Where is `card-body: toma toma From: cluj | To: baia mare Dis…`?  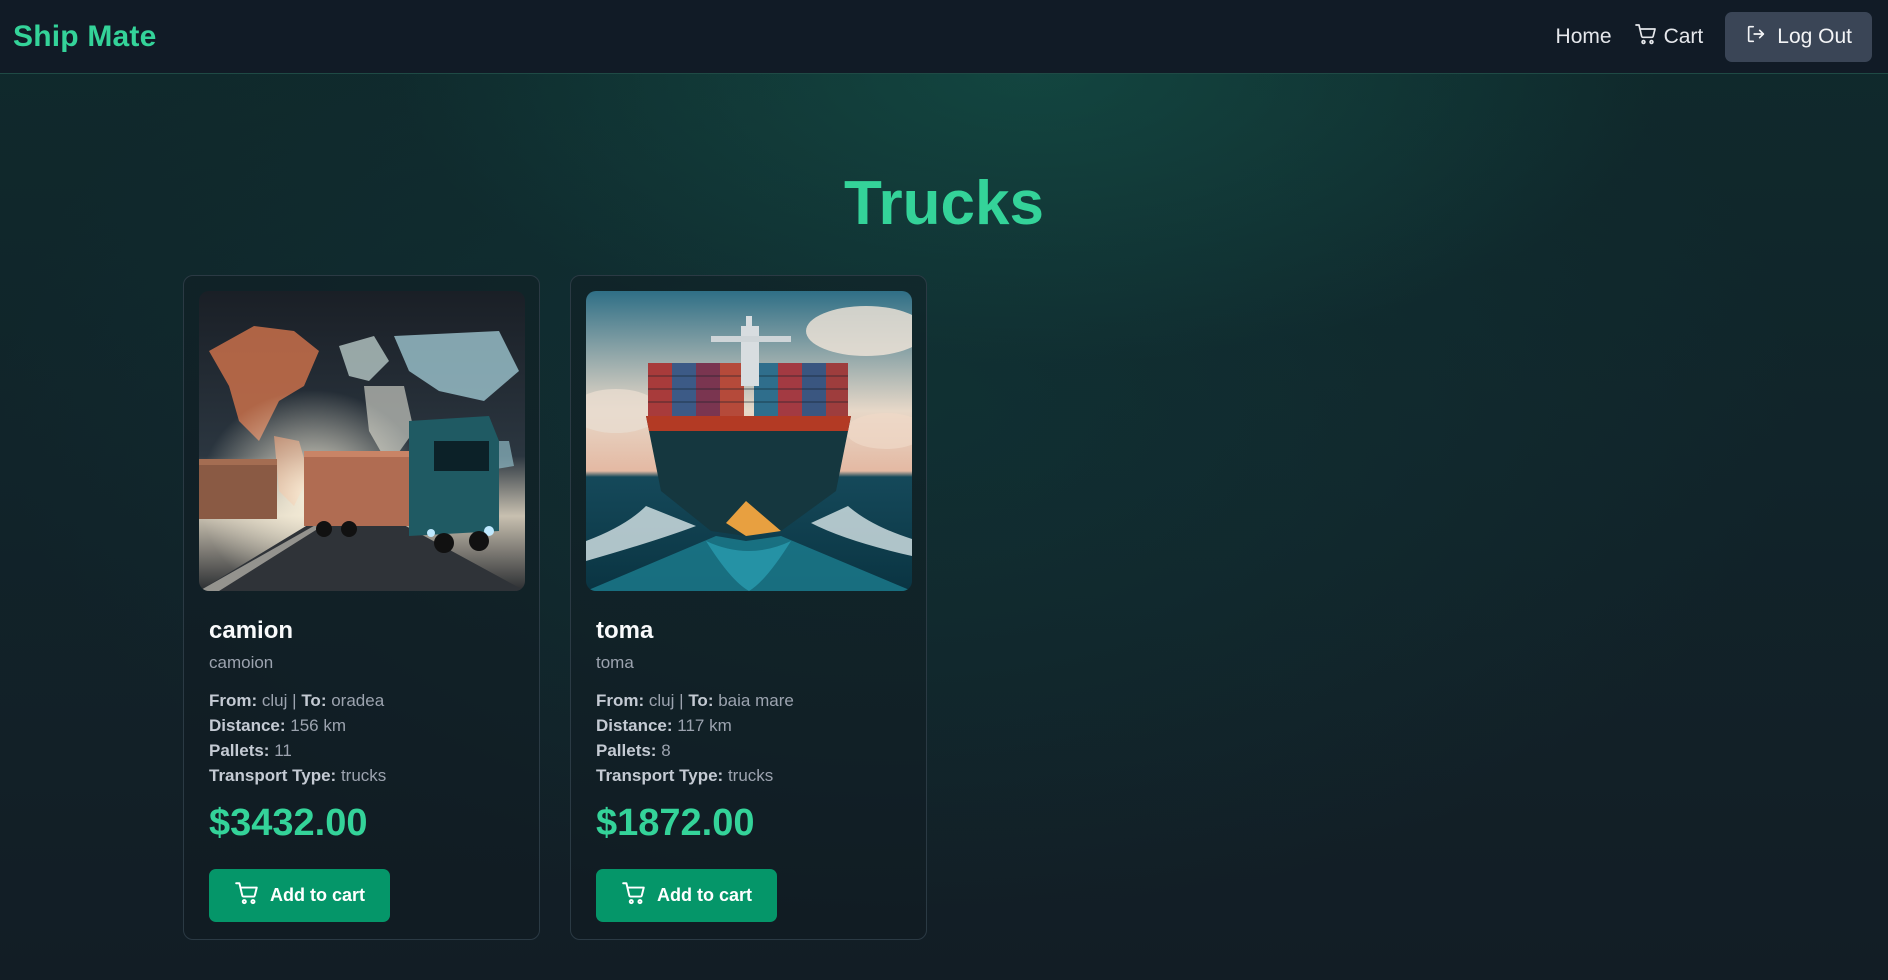
card-body: toma toma From: cluj | To: baia mare Dis… is located at coordinates (748, 756).